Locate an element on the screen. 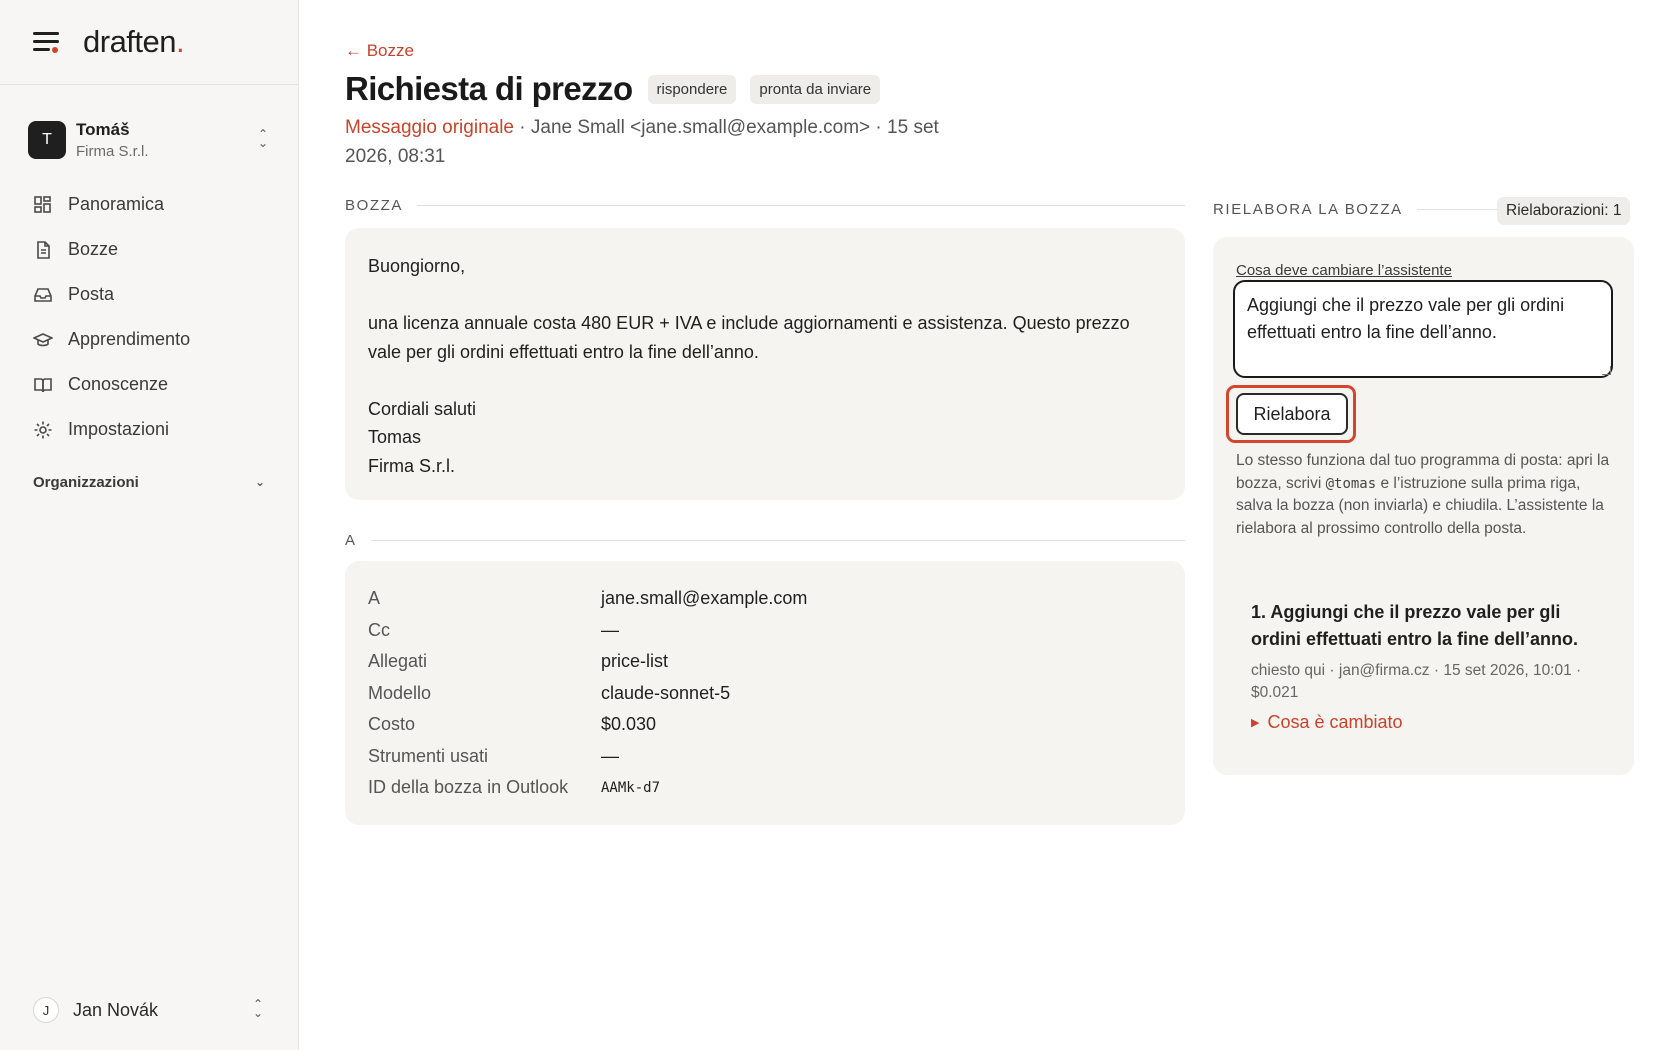  book-icon is located at coordinates (43, 385).